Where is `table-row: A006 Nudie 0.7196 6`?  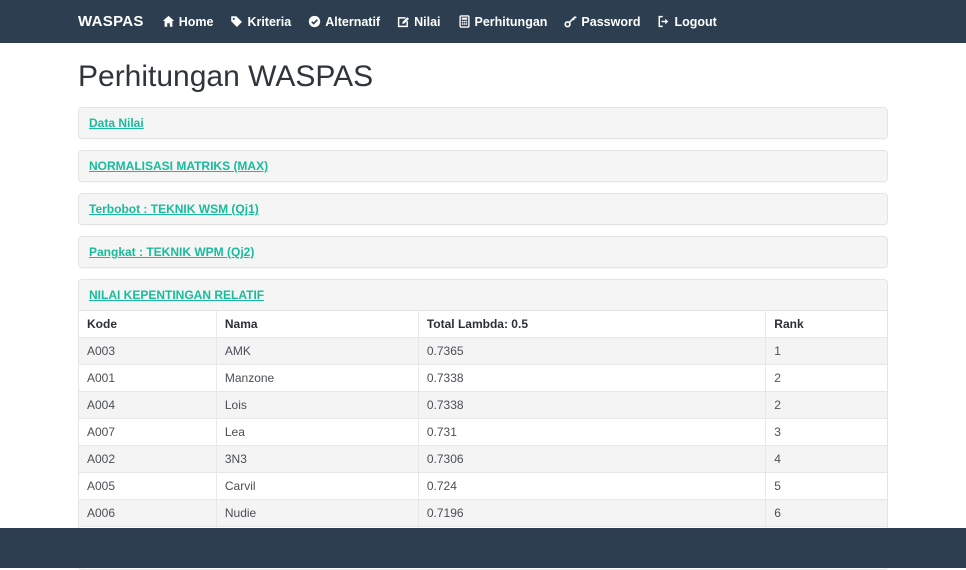
table-row: A006 Nudie 0.7196 6 is located at coordinates (483, 513).